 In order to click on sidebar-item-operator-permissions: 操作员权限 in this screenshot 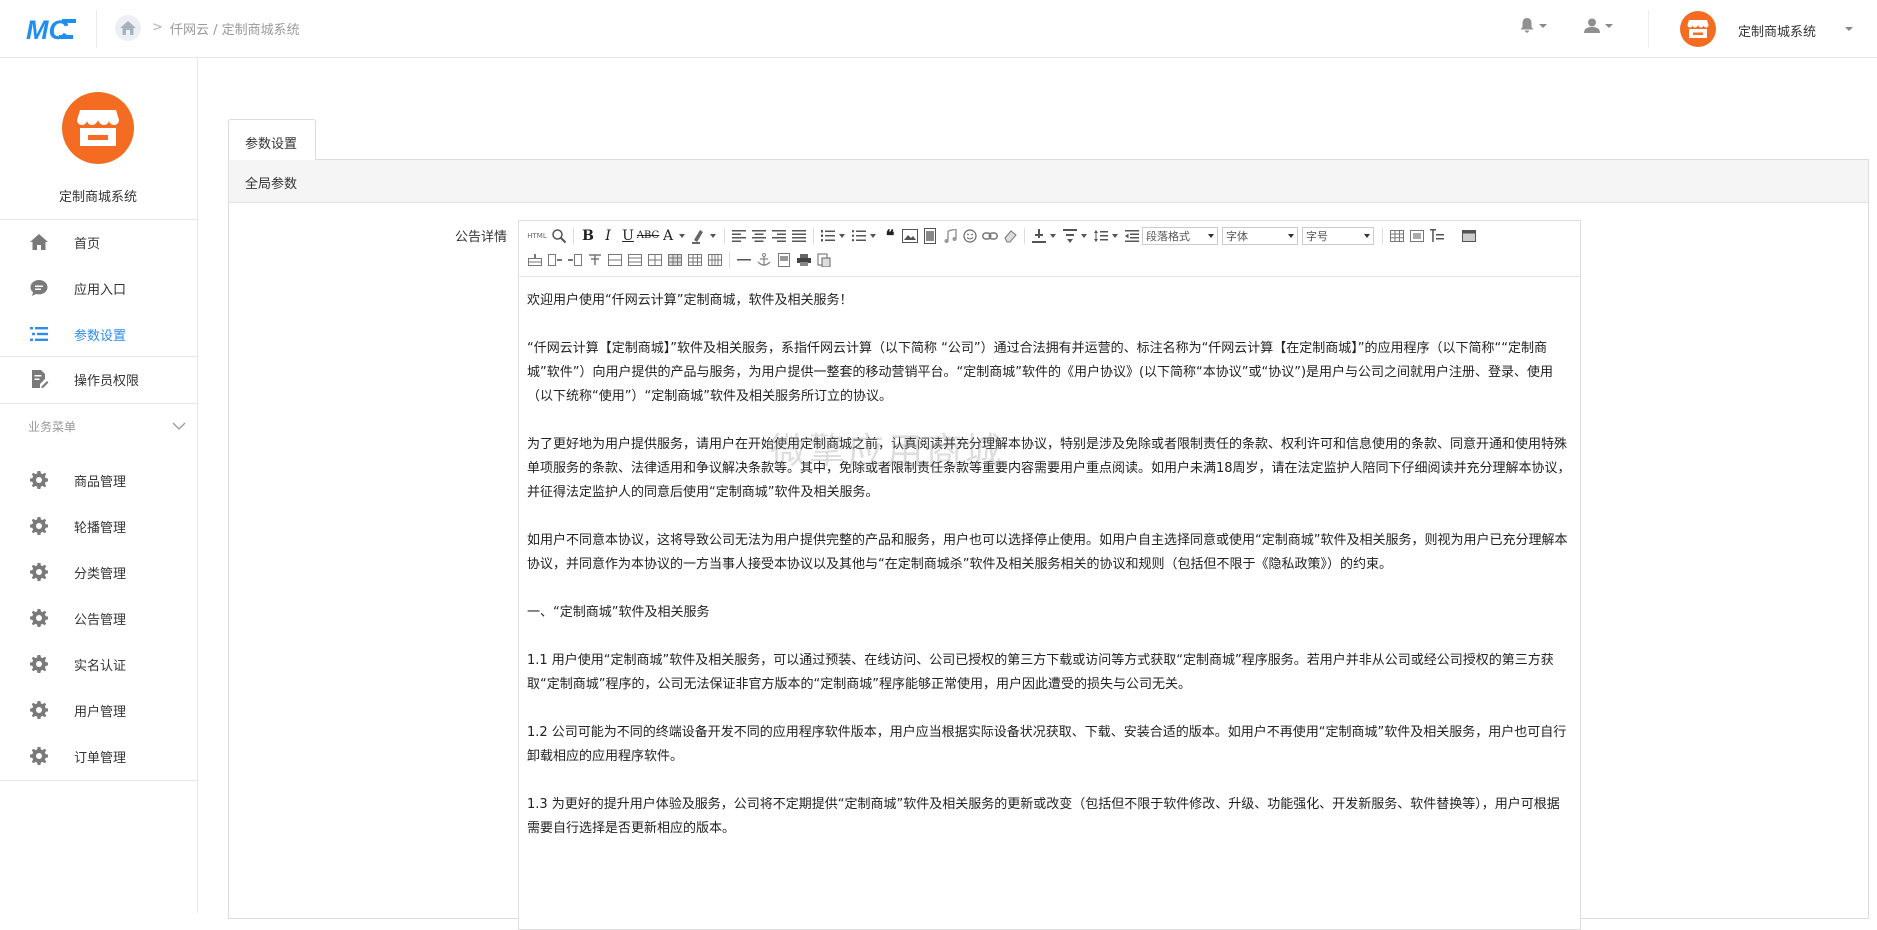, I will do `click(98, 379)`.